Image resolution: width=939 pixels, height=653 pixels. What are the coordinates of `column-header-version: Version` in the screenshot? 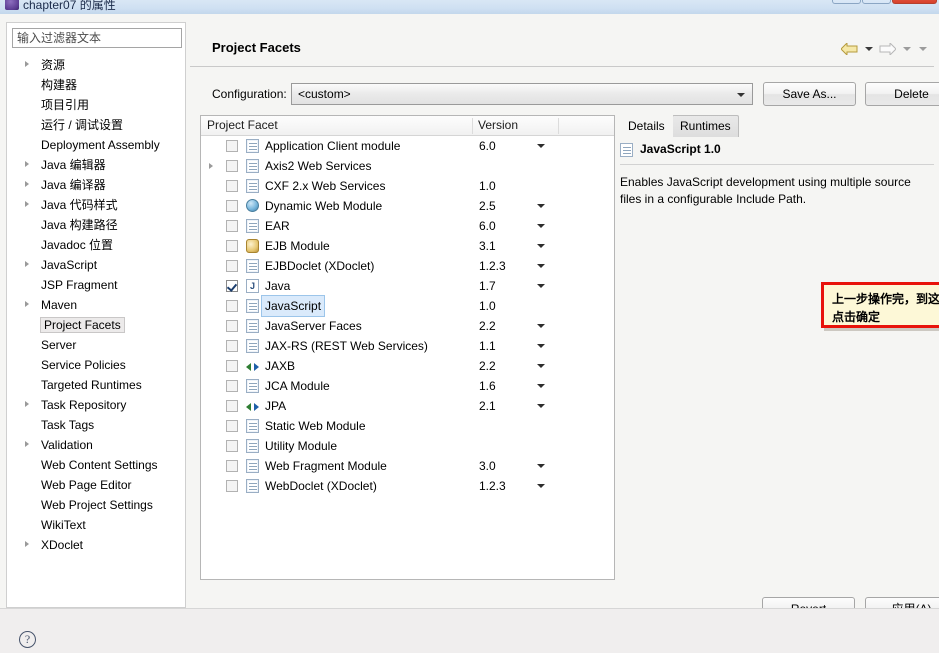 It's located at (498, 125).